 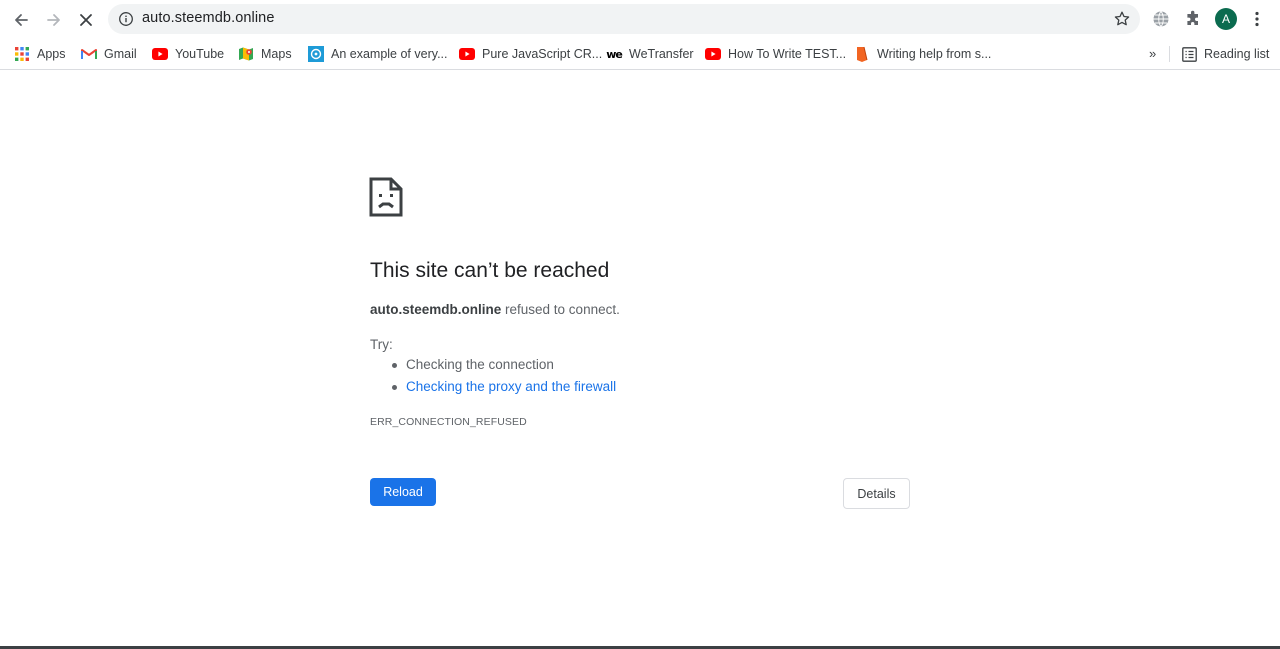 I want to click on arrow-right-icon, so click(x=53, y=20).